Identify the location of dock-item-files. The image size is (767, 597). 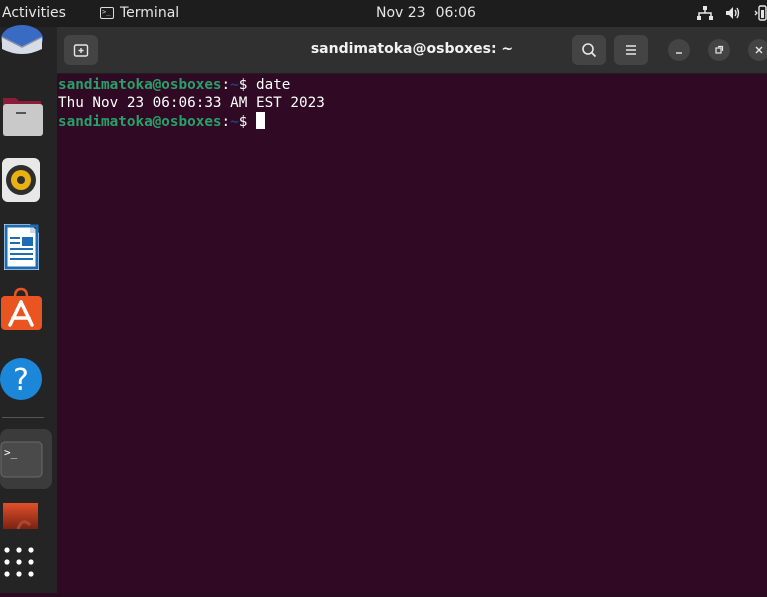
(26, 116).